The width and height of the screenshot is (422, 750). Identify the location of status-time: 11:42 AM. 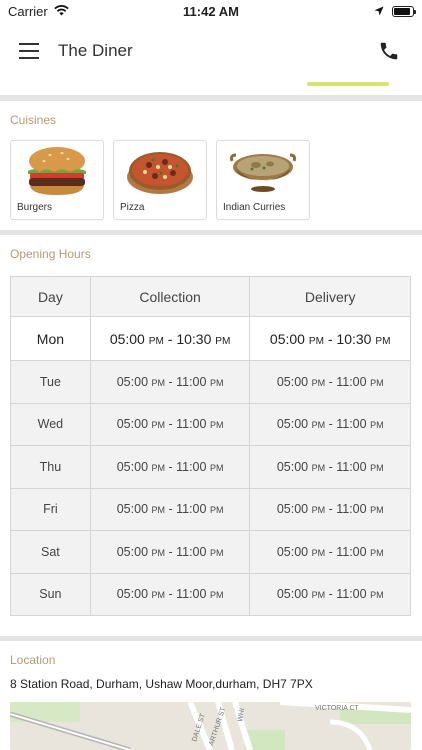
(211, 11).